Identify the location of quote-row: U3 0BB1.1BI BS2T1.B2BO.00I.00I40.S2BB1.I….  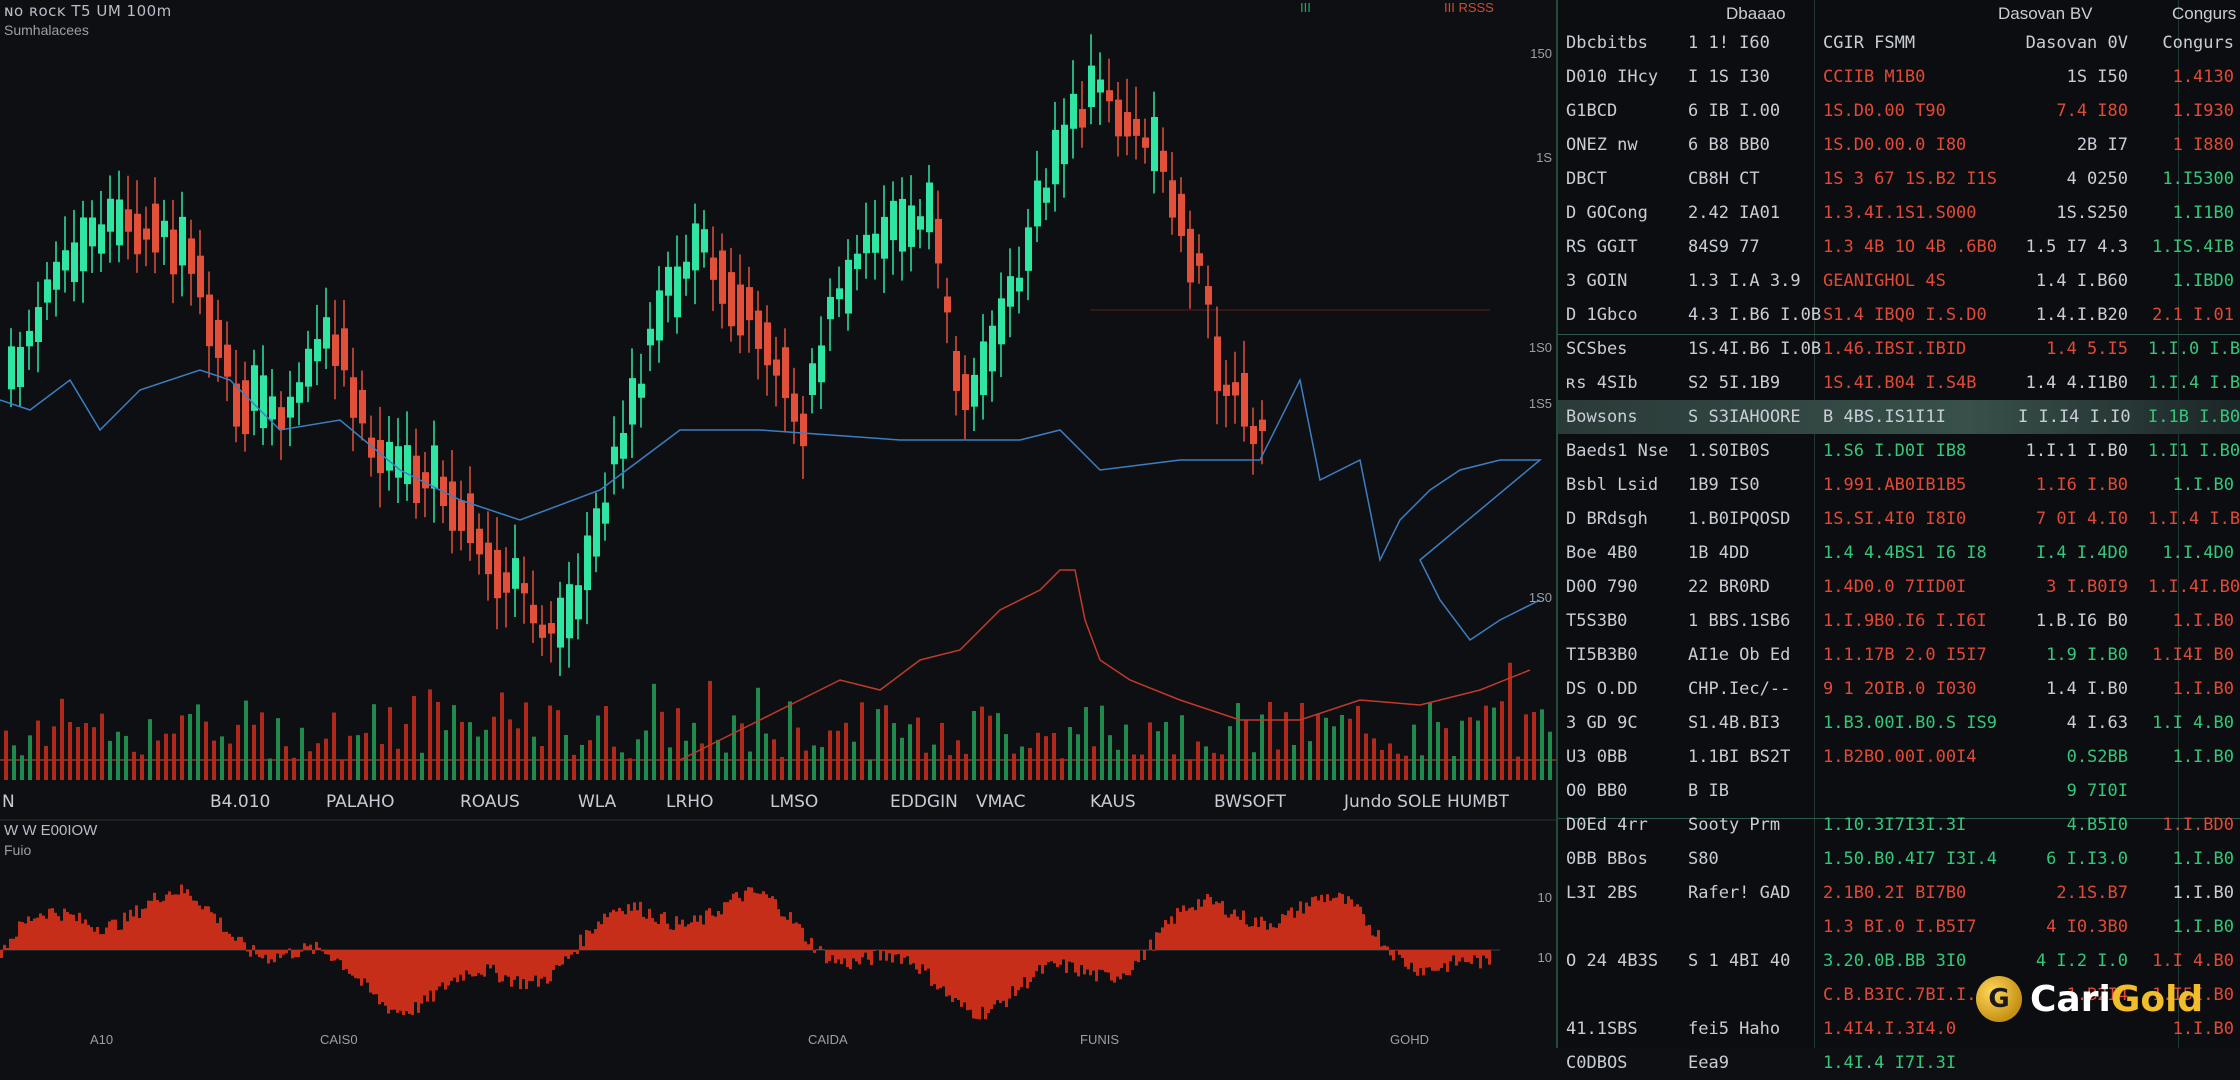
(1899, 757).